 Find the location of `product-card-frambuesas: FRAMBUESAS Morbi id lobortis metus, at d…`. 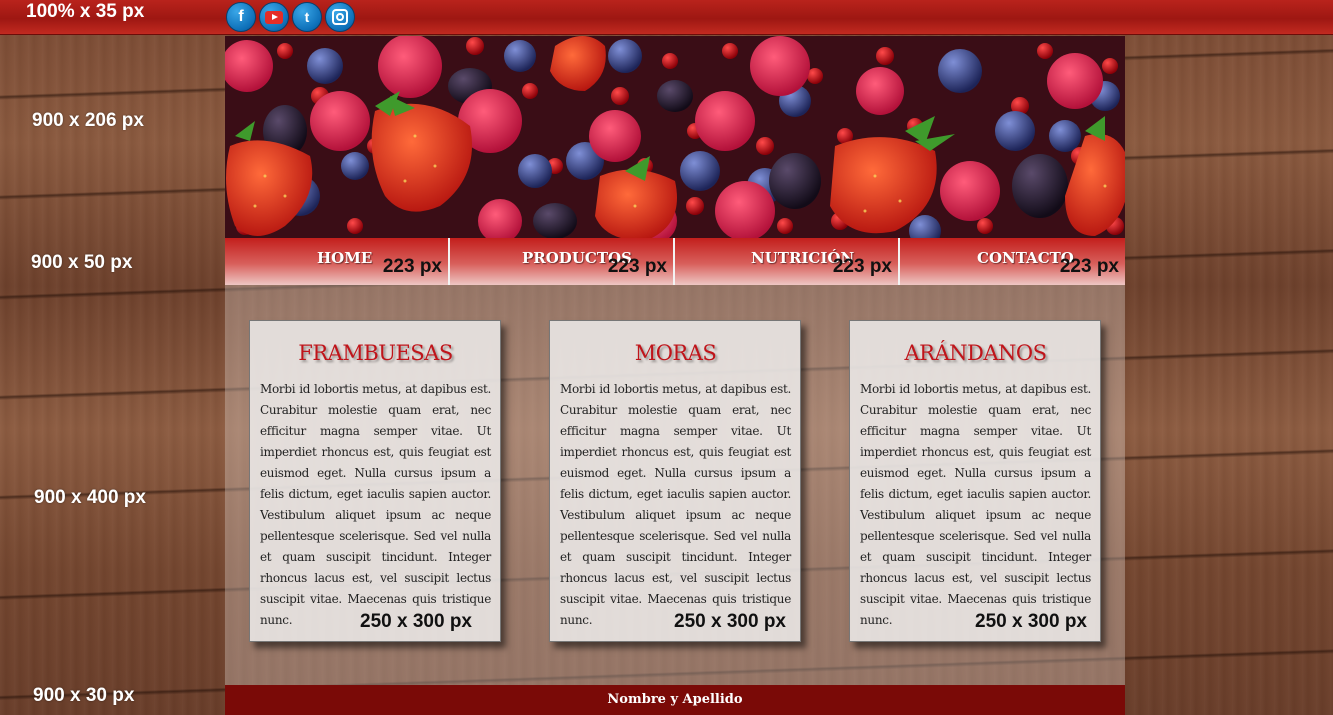

product-card-frambuesas: FRAMBUESAS Morbi id lobortis metus, at d… is located at coordinates (375, 481).